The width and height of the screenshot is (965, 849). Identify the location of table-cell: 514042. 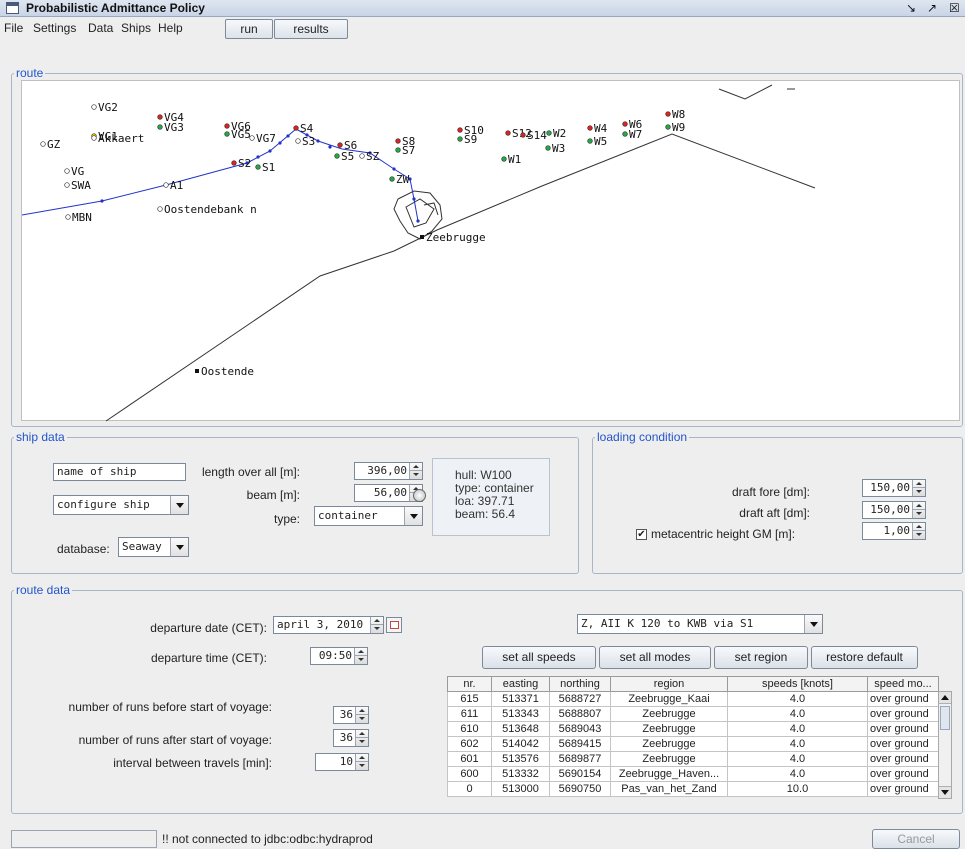
(520, 744).